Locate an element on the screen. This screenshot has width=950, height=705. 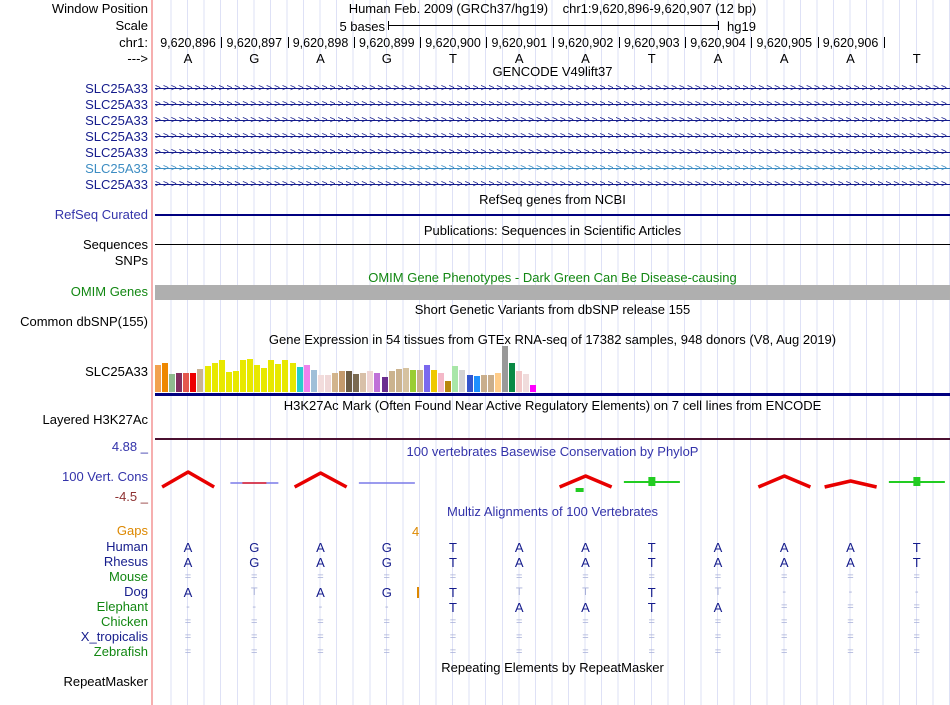
gaps-row-label: Gaps is located at coordinates (132, 531).